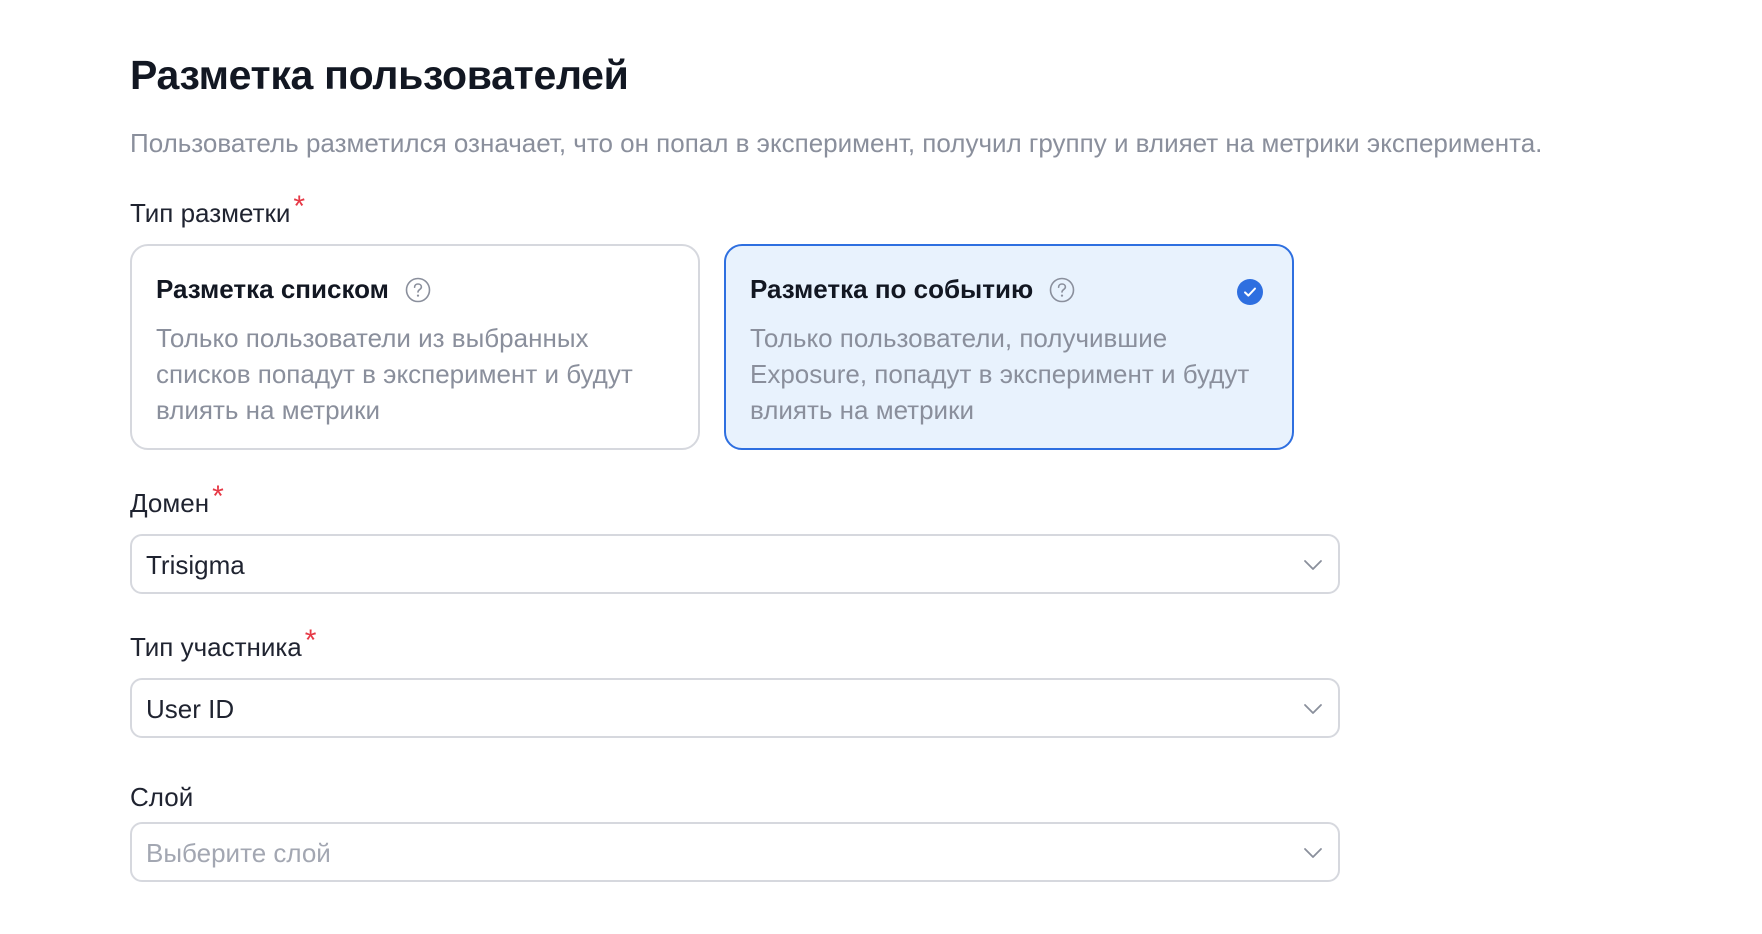 This screenshot has width=1762, height=934. I want to click on markup-option-list-title-row: Разметка списком, so click(293, 289).